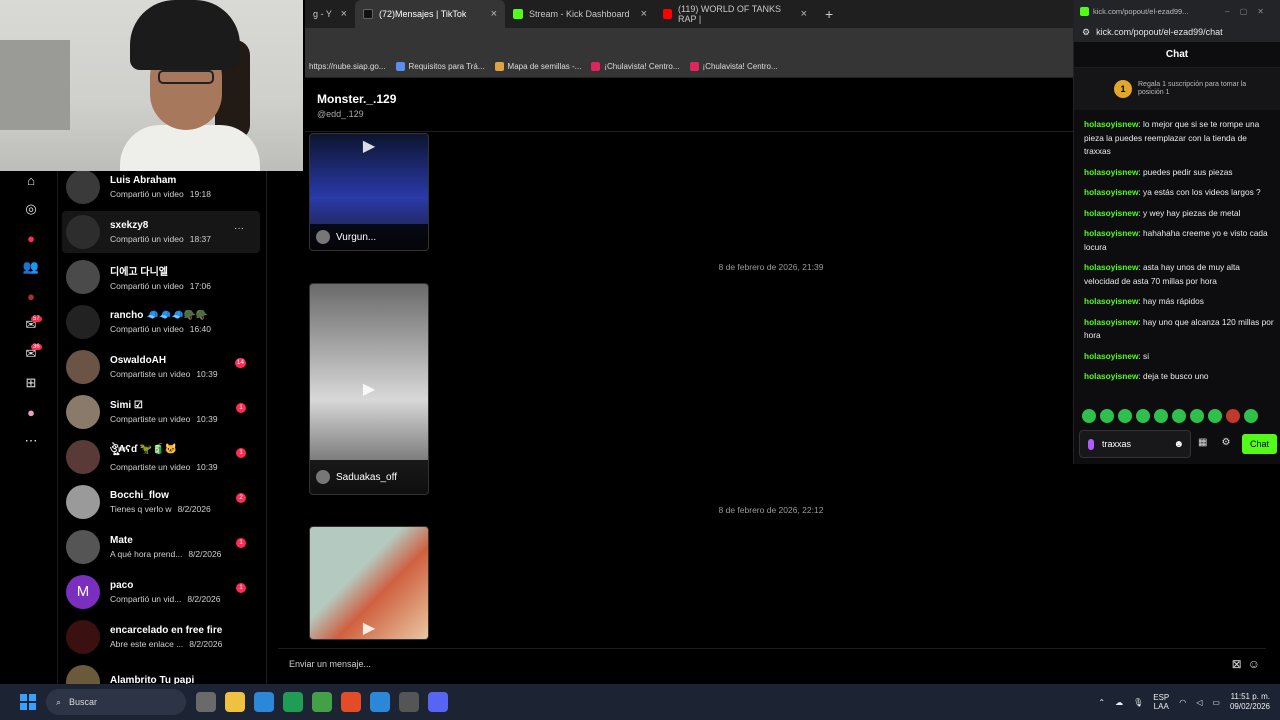 The height and width of the screenshot is (720, 1280). I want to click on conversation-item: rancho 🧢🧢🧢🪖🪖 Compartió un video 16:40, so click(161, 322).